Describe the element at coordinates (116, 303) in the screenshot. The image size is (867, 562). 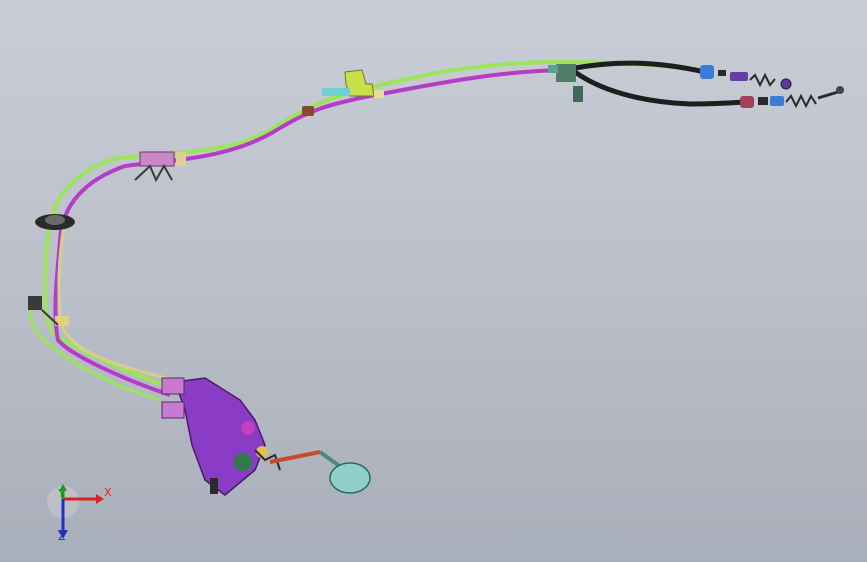
I see `cable-beige-inner` at that location.